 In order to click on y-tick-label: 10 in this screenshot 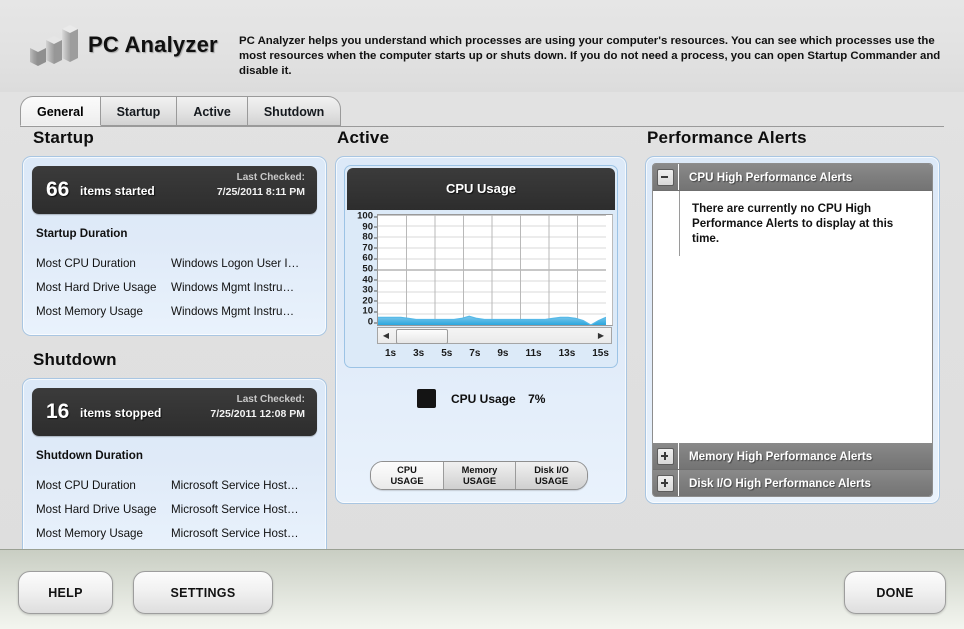, I will do `click(369, 311)`.